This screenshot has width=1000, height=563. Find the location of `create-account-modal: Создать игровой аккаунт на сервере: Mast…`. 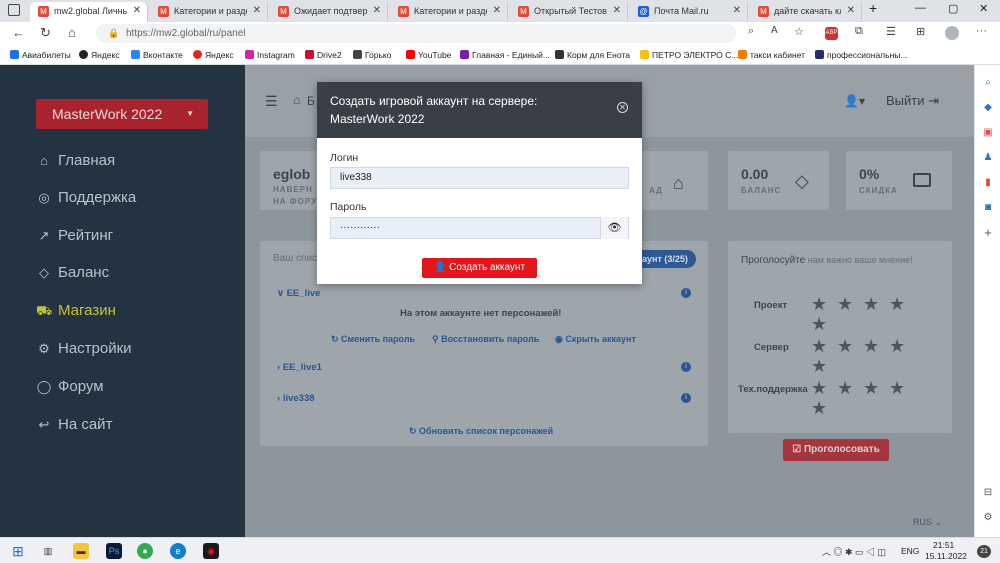

create-account-modal: Создать игровой аккаунт на сервере: Mast… is located at coordinates (479, 183).